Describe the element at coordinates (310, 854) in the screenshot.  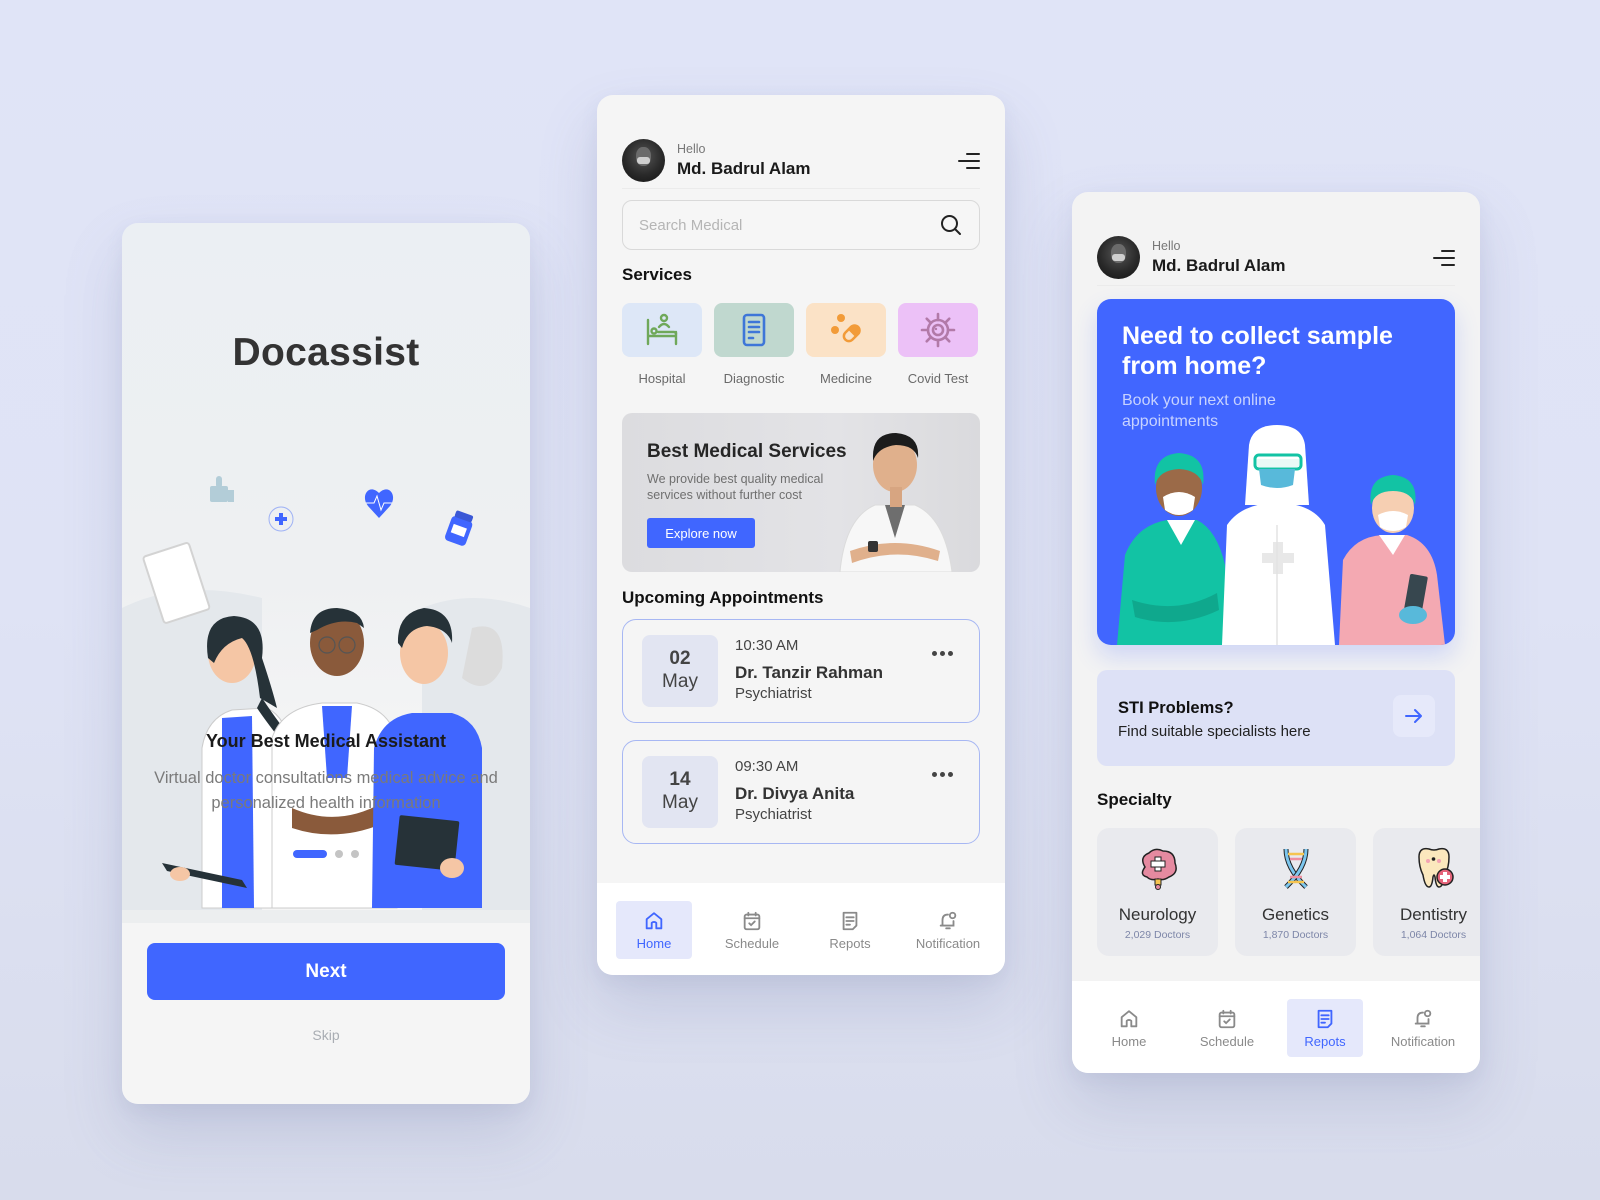
I see `page-dot-active` at that location.